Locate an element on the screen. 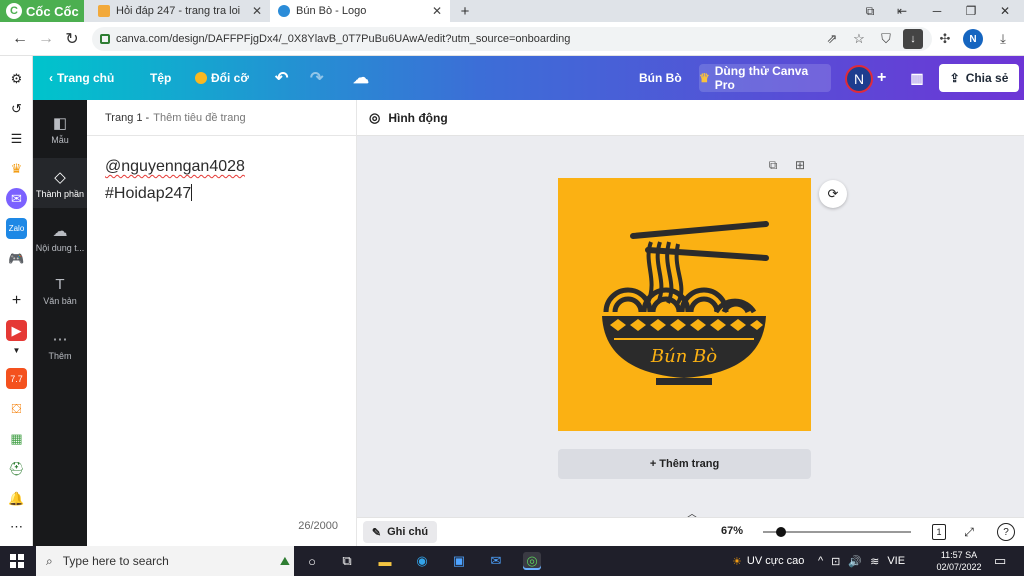 The image size is (1024, 576). share-page-icon: ⇗ is located at coordinates (832, 39).